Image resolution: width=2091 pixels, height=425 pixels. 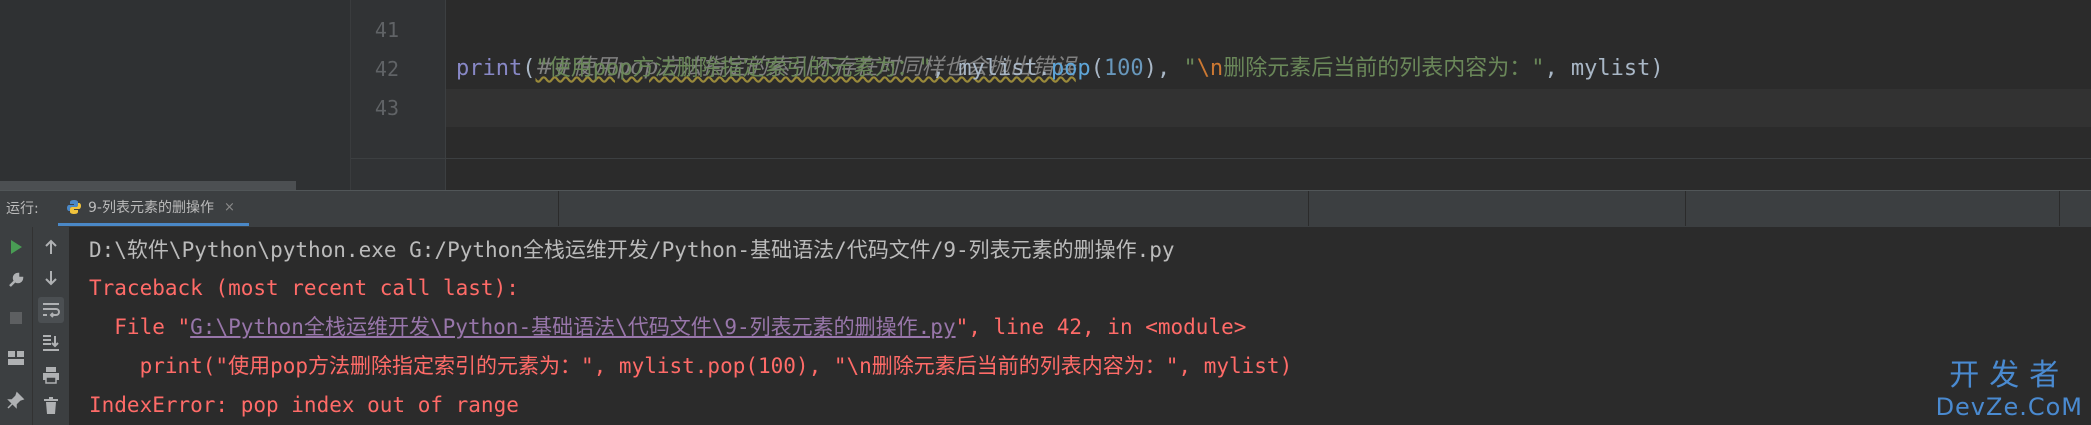 What do you see at coordinates (1070, 68) in the screenshot?
I see `code-token-method: pop` at bounding box center [1070, 68].